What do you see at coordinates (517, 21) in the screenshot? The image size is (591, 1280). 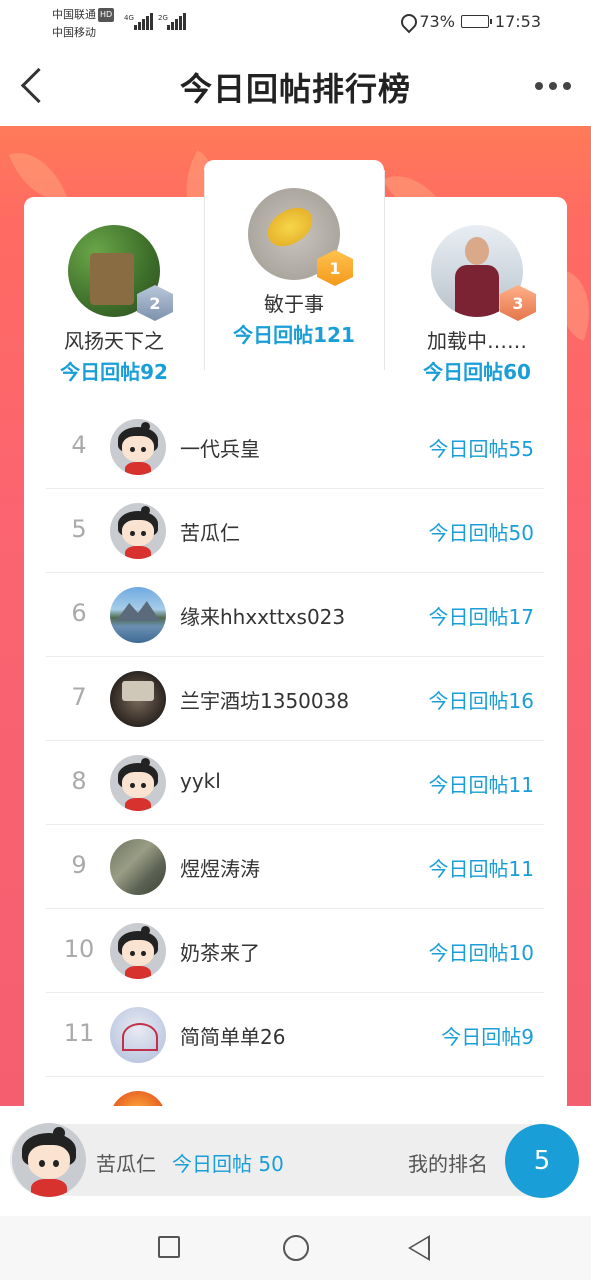 I see `clock: 17:53` at bounding box center [517, 21].